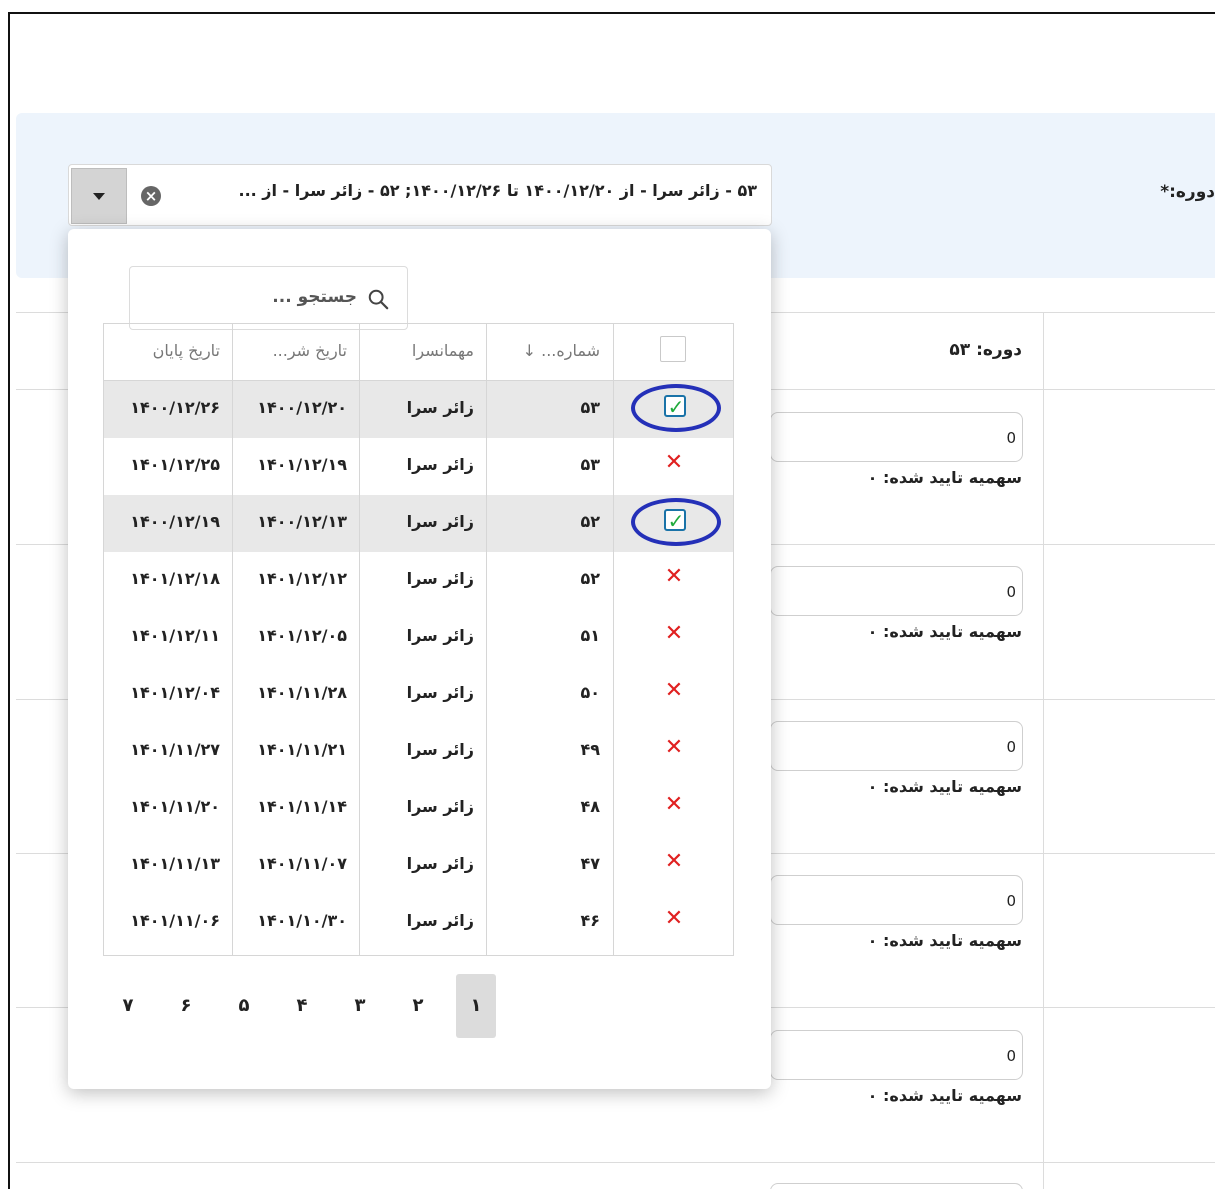  What do you see at coordinates (175, 521) in the screenshot?
I see `row-end-date: ۱۴۰۰/۱۲/۱۹` at bounding box center [175, 521].